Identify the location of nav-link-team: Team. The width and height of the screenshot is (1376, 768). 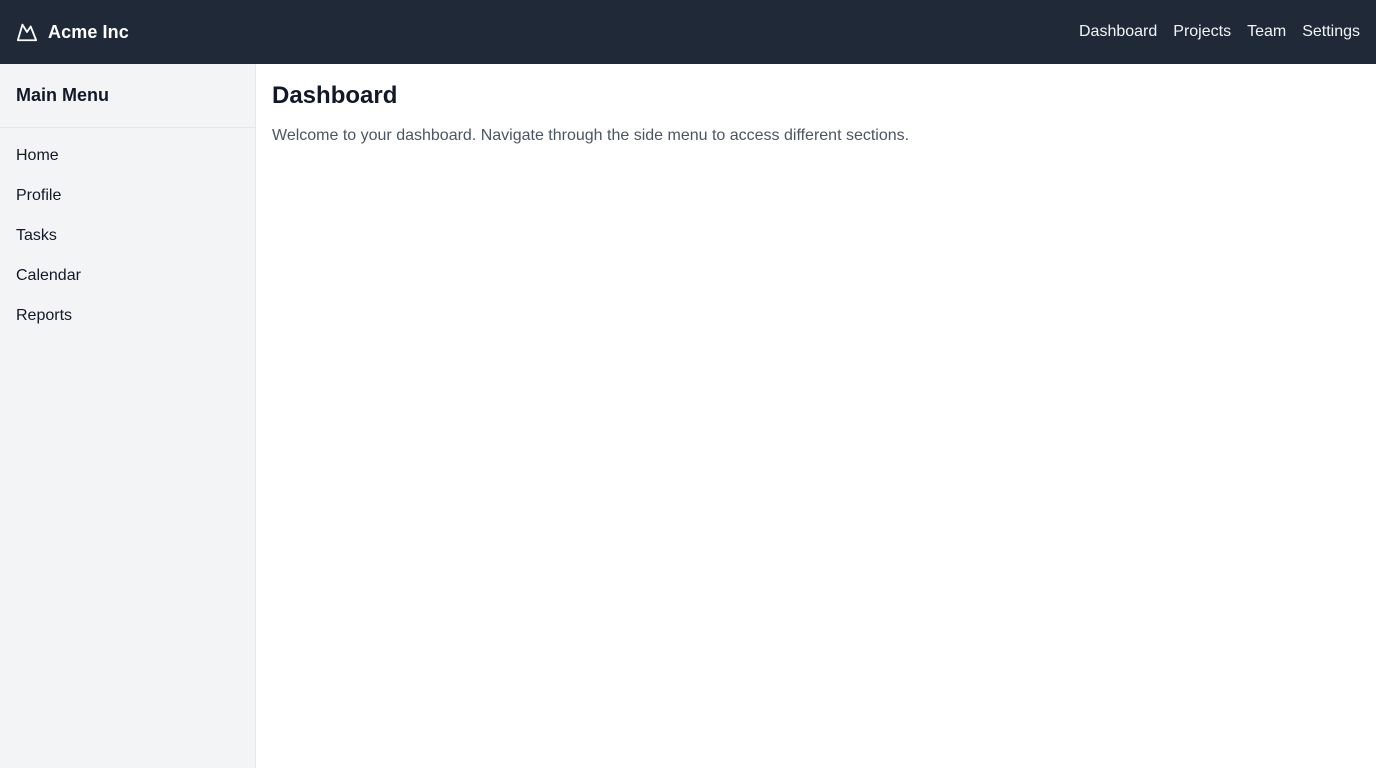
(1266, 32).